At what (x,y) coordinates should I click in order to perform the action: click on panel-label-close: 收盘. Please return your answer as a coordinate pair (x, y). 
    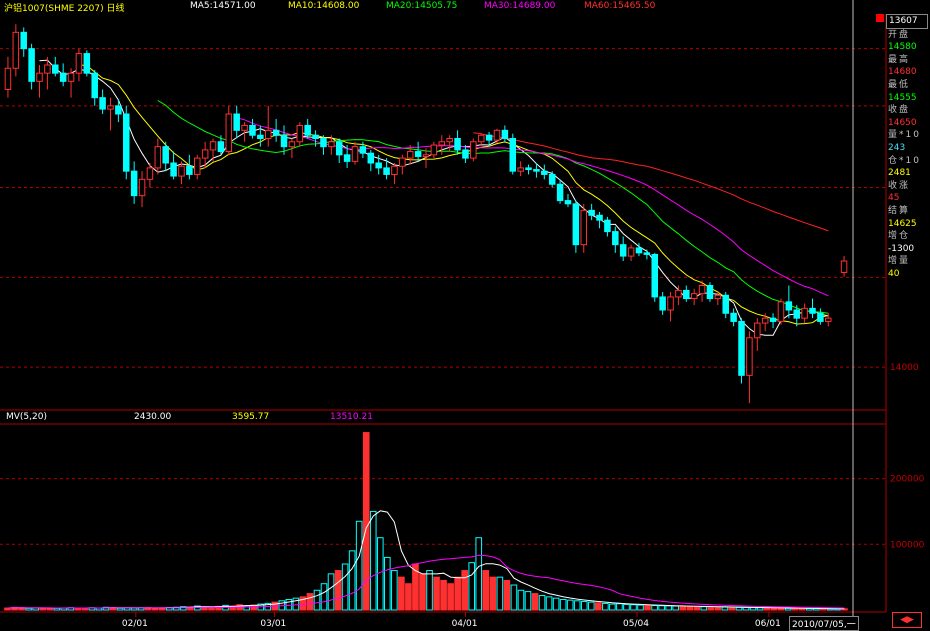
    Looking at the image, I should click on (899, 110).